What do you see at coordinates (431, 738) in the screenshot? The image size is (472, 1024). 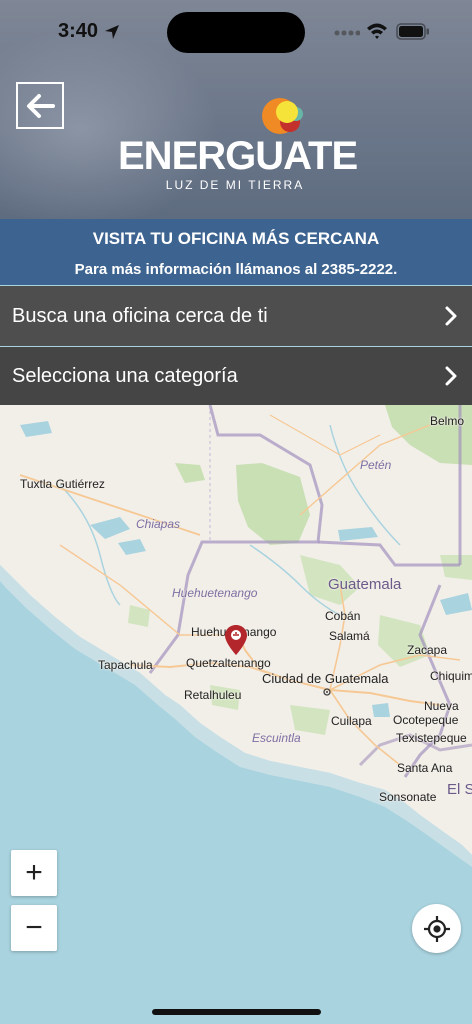 I see `map-label-texistepeque: Texistepeque` at bounding box center [431, 738].